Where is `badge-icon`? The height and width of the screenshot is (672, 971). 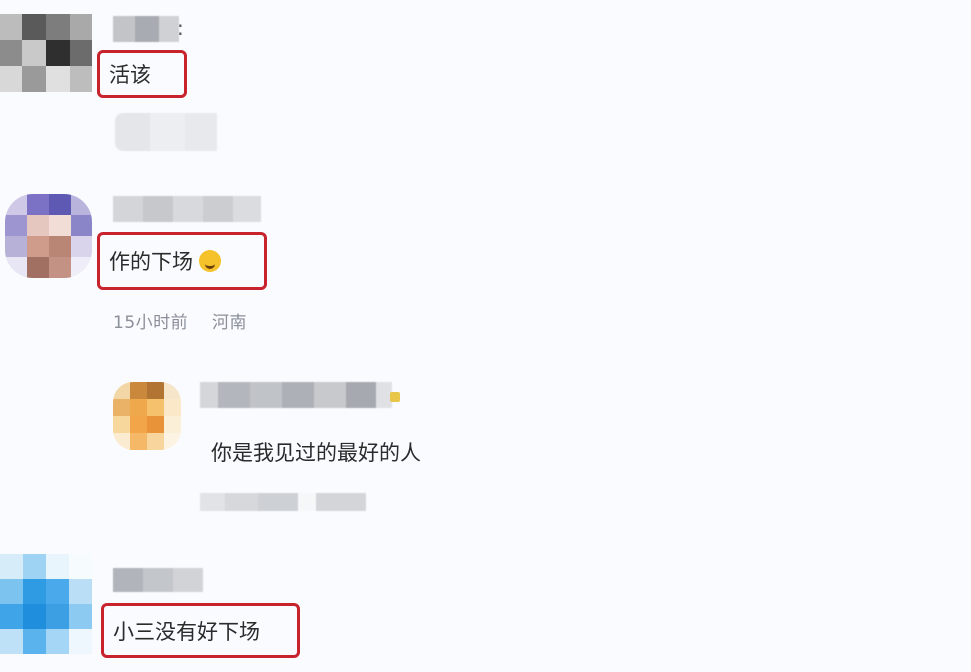
badge-icon is located at coordinates (395, 397).